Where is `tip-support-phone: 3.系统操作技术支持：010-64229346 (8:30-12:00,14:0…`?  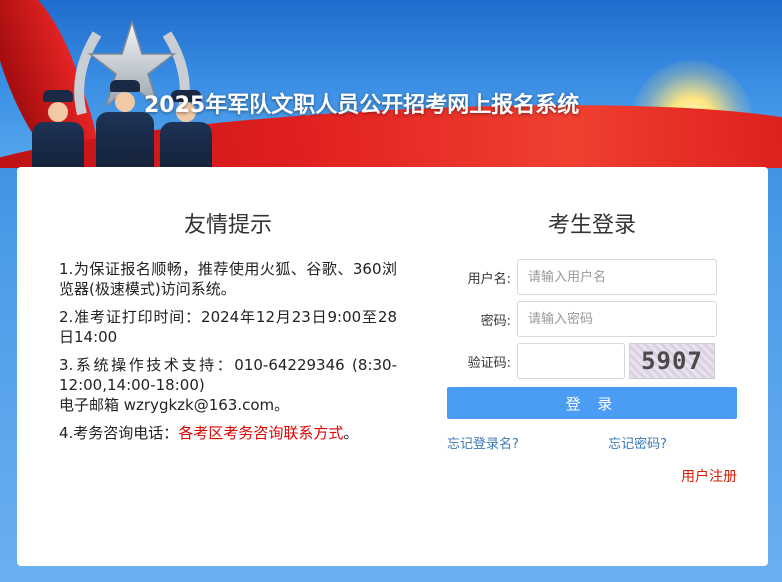 tip-support-phone: 3.系统操作技术支持：010-64229346 (8:30-12:00,14:0… is located at coordinates (228, 375).